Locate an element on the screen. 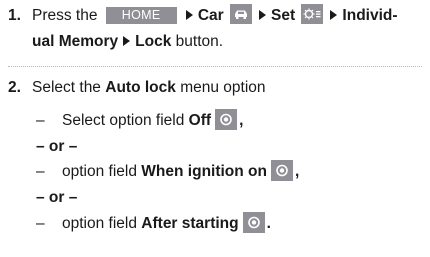 The height and width of the screenshot is (257, 430). step-2-line: Select the Auto lock menu option is located at coordinates (149, 88).